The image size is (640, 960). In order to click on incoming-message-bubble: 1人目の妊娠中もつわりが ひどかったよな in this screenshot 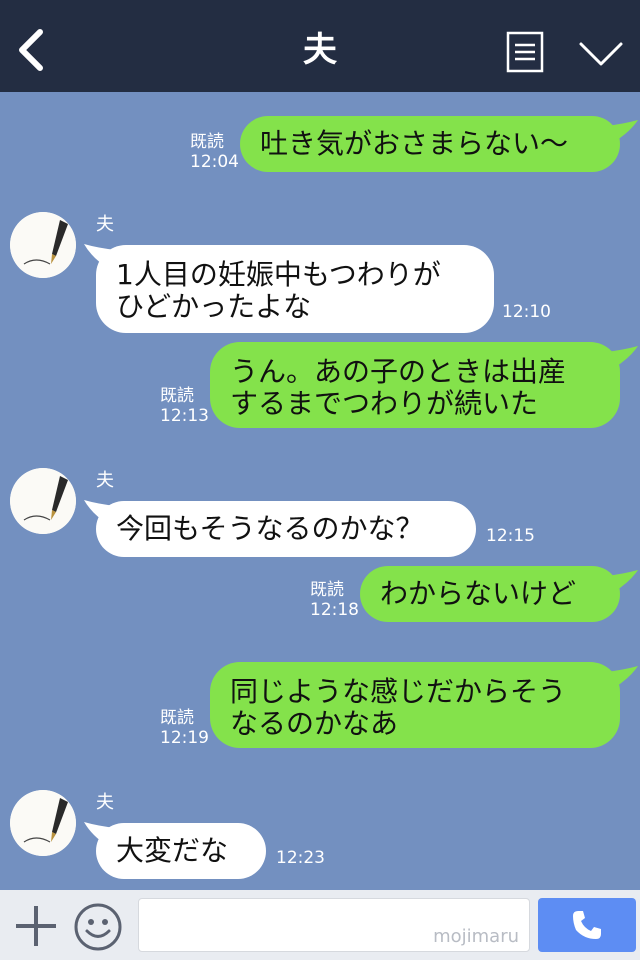, I will do `click(295, 289)`.